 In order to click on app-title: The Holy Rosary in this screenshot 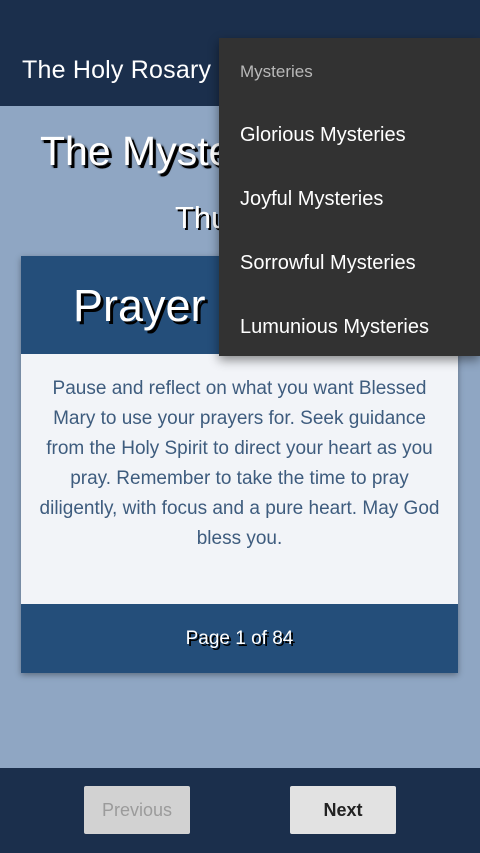, I will do `click(117, 70)`.